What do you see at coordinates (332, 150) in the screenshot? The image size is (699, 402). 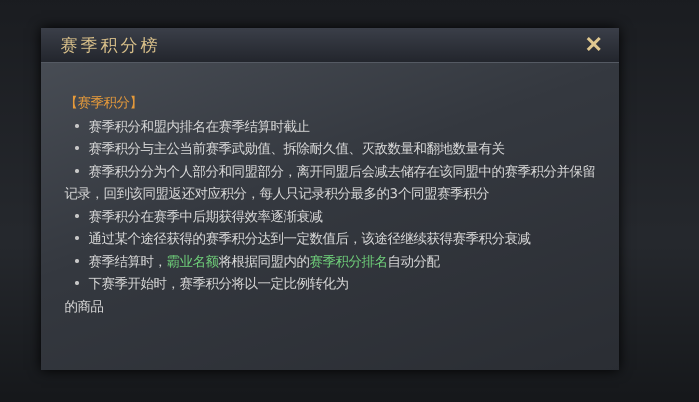 I see `rule-text: 赛季积分与主公当前赛季武勋值、拆除耐久值、灭敌数量和翻地数量有关` at bounding box center [332, 150].